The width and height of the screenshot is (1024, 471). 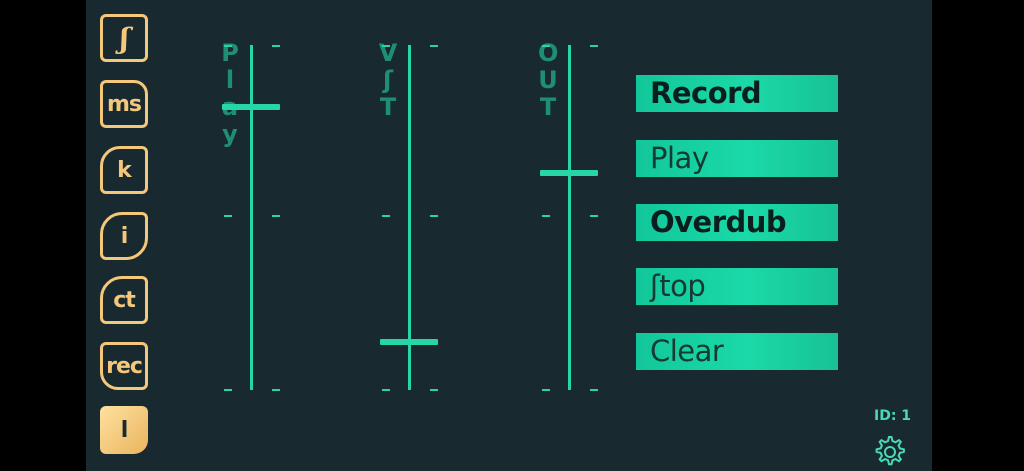 What do you see at coordinates (737, 93) in the screenshot?
I see `record-button: Record` at bounding box center [737, 93].